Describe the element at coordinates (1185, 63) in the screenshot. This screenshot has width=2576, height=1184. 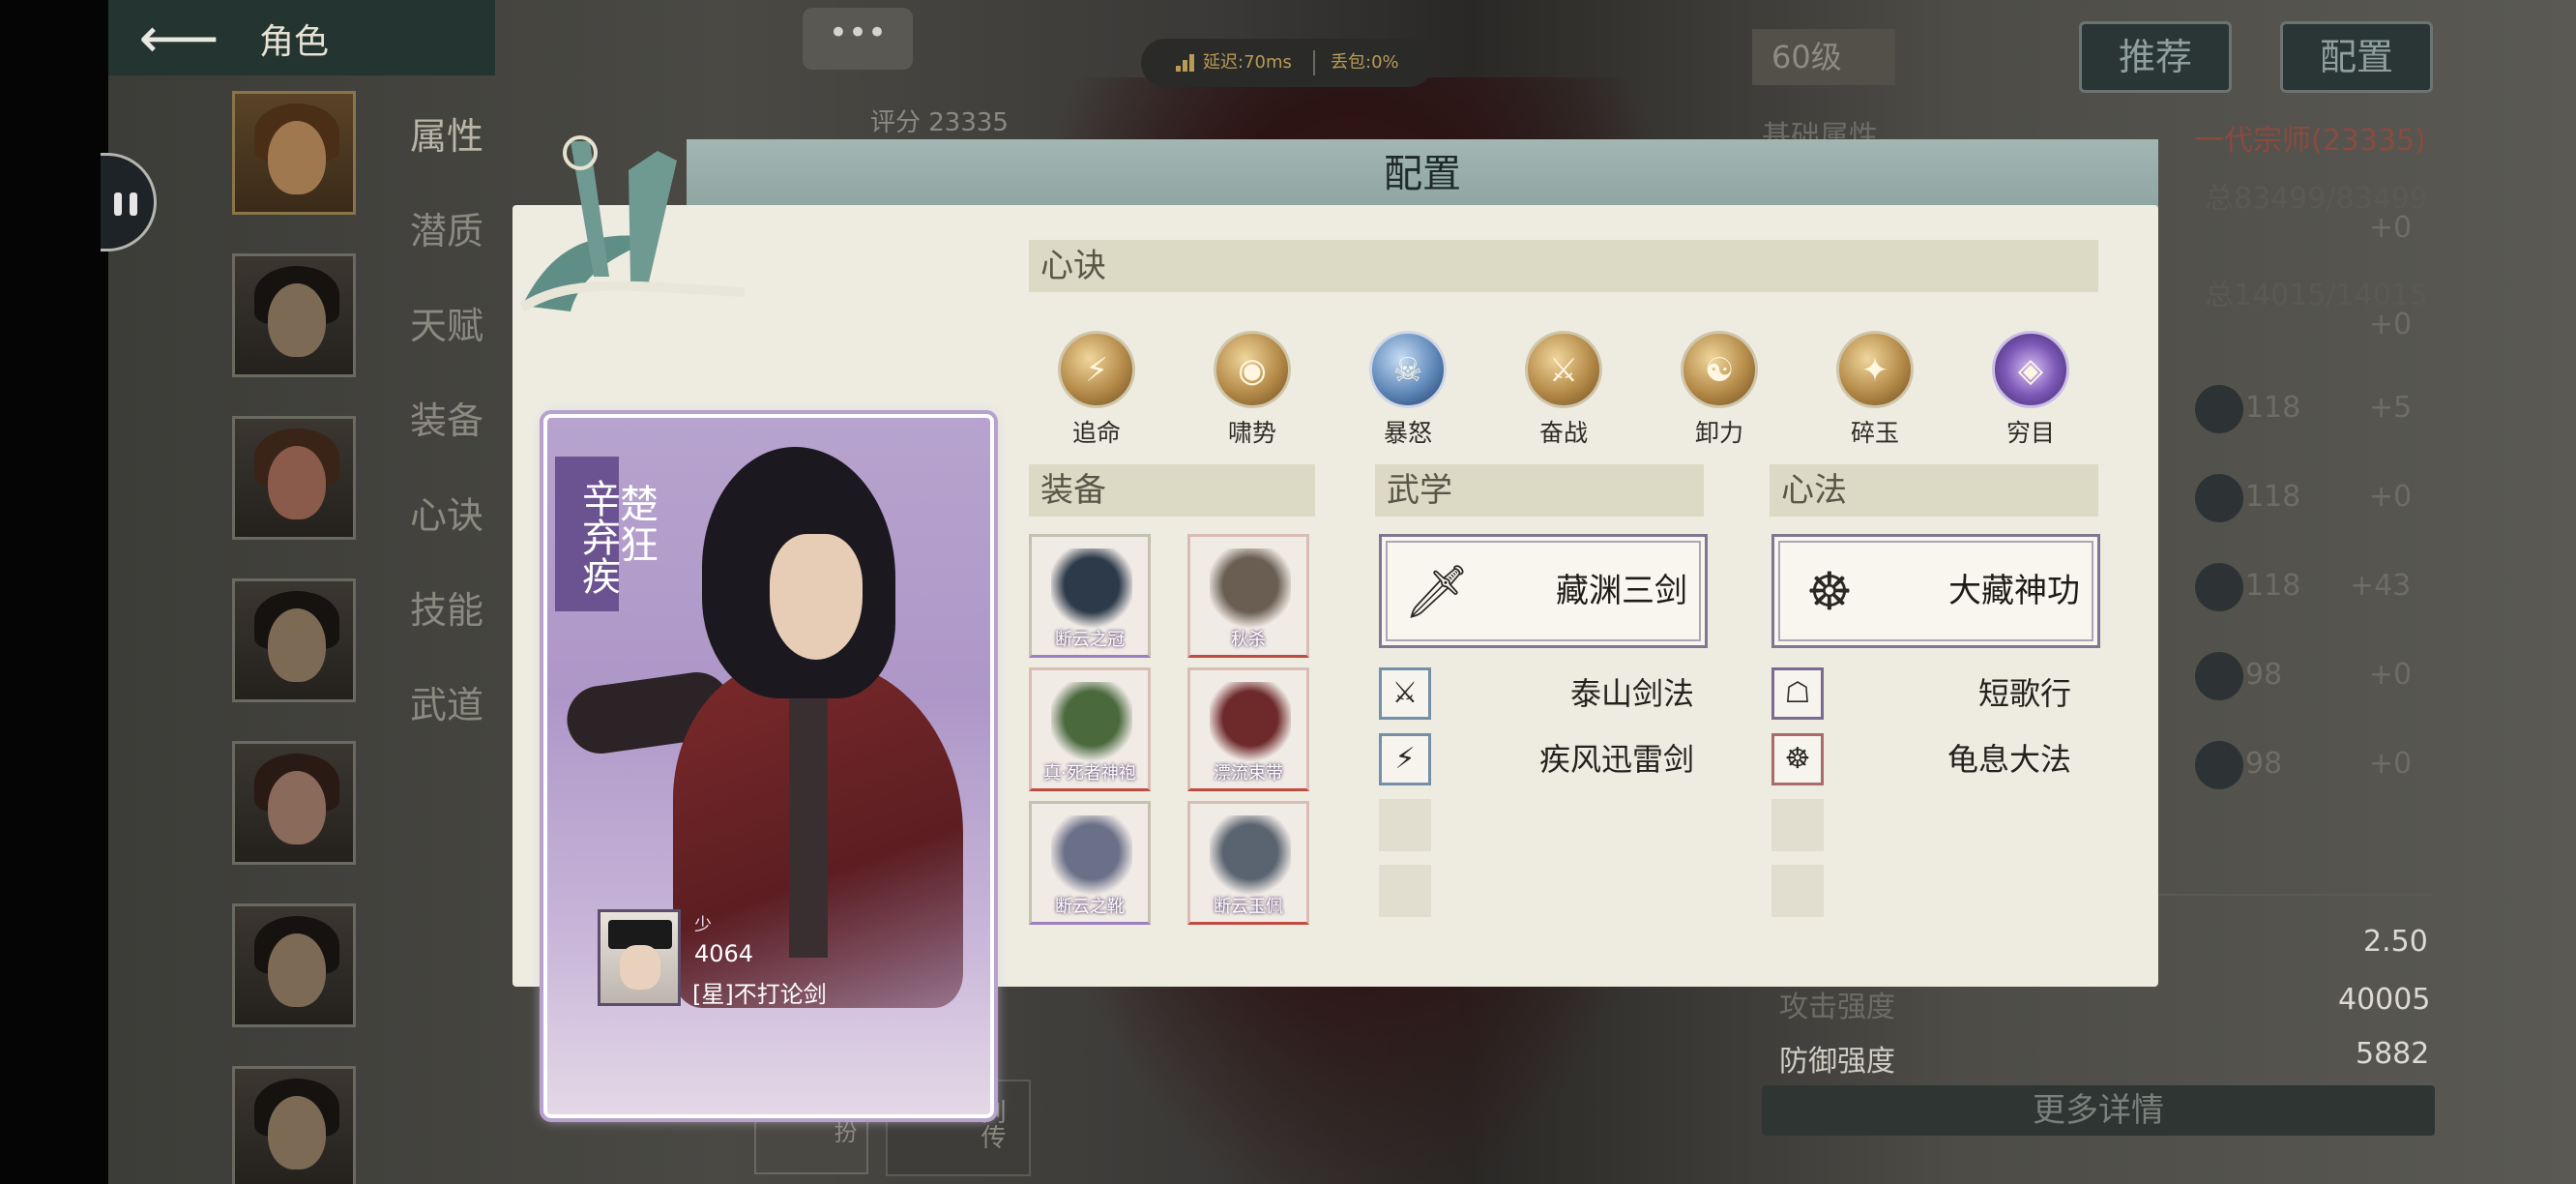
I see `signal-icon` at that location.